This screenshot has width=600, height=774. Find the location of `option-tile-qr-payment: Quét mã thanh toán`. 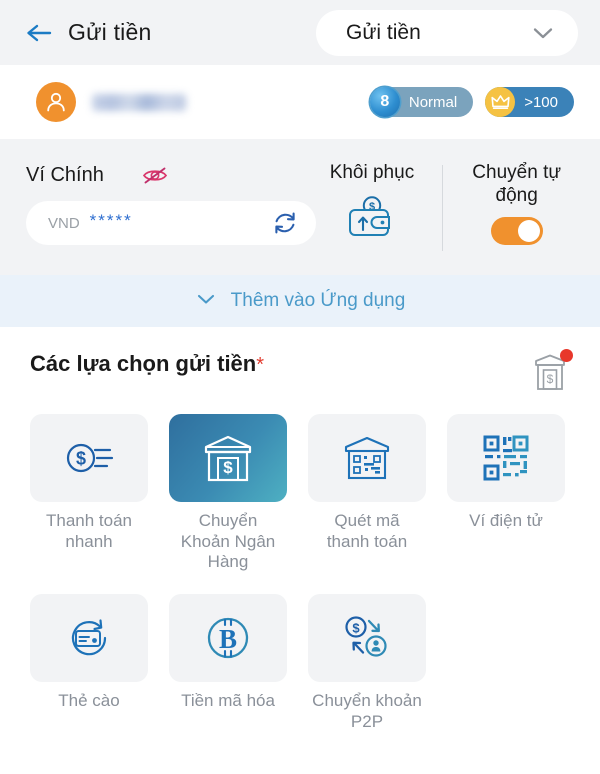

option-tile-qr-payment: Quét mã thanh toán is located at coordinates (367, 493).